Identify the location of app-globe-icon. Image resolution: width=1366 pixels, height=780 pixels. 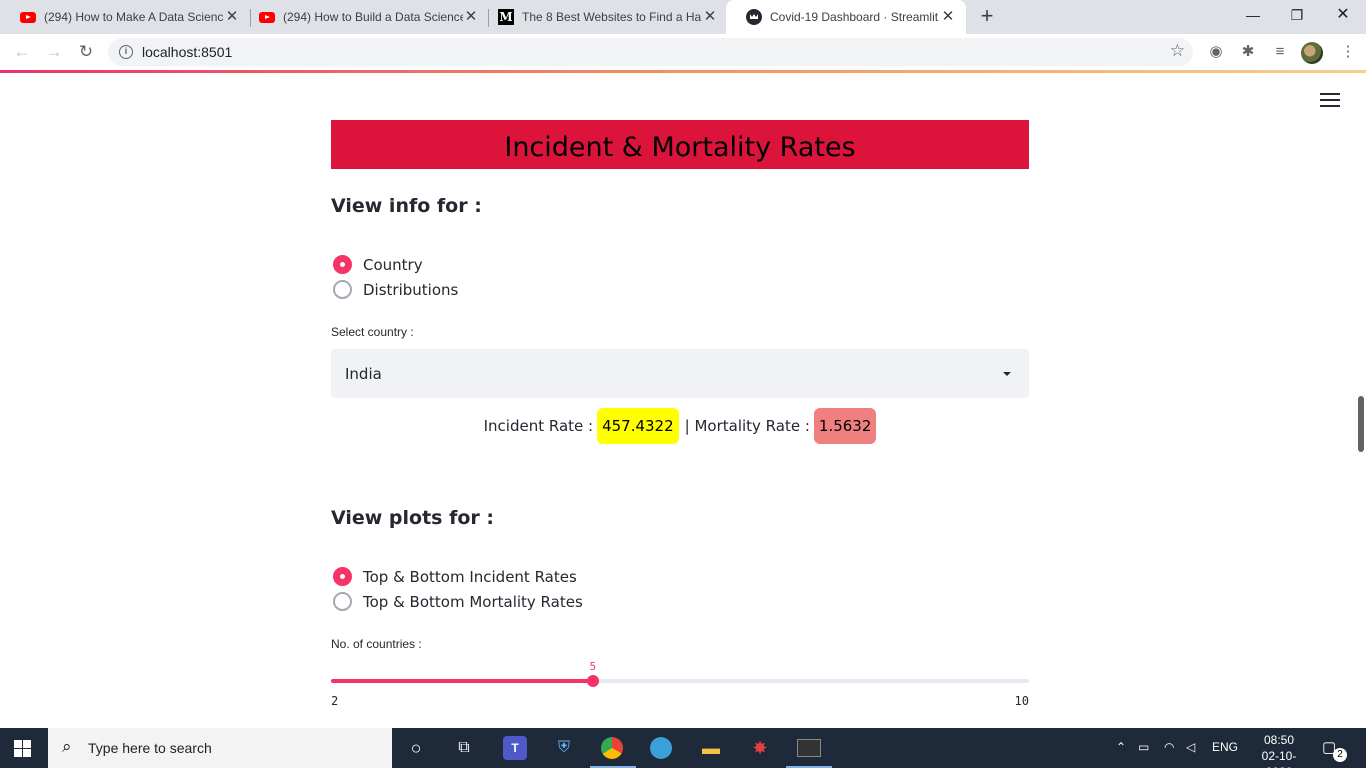
(661, 748).